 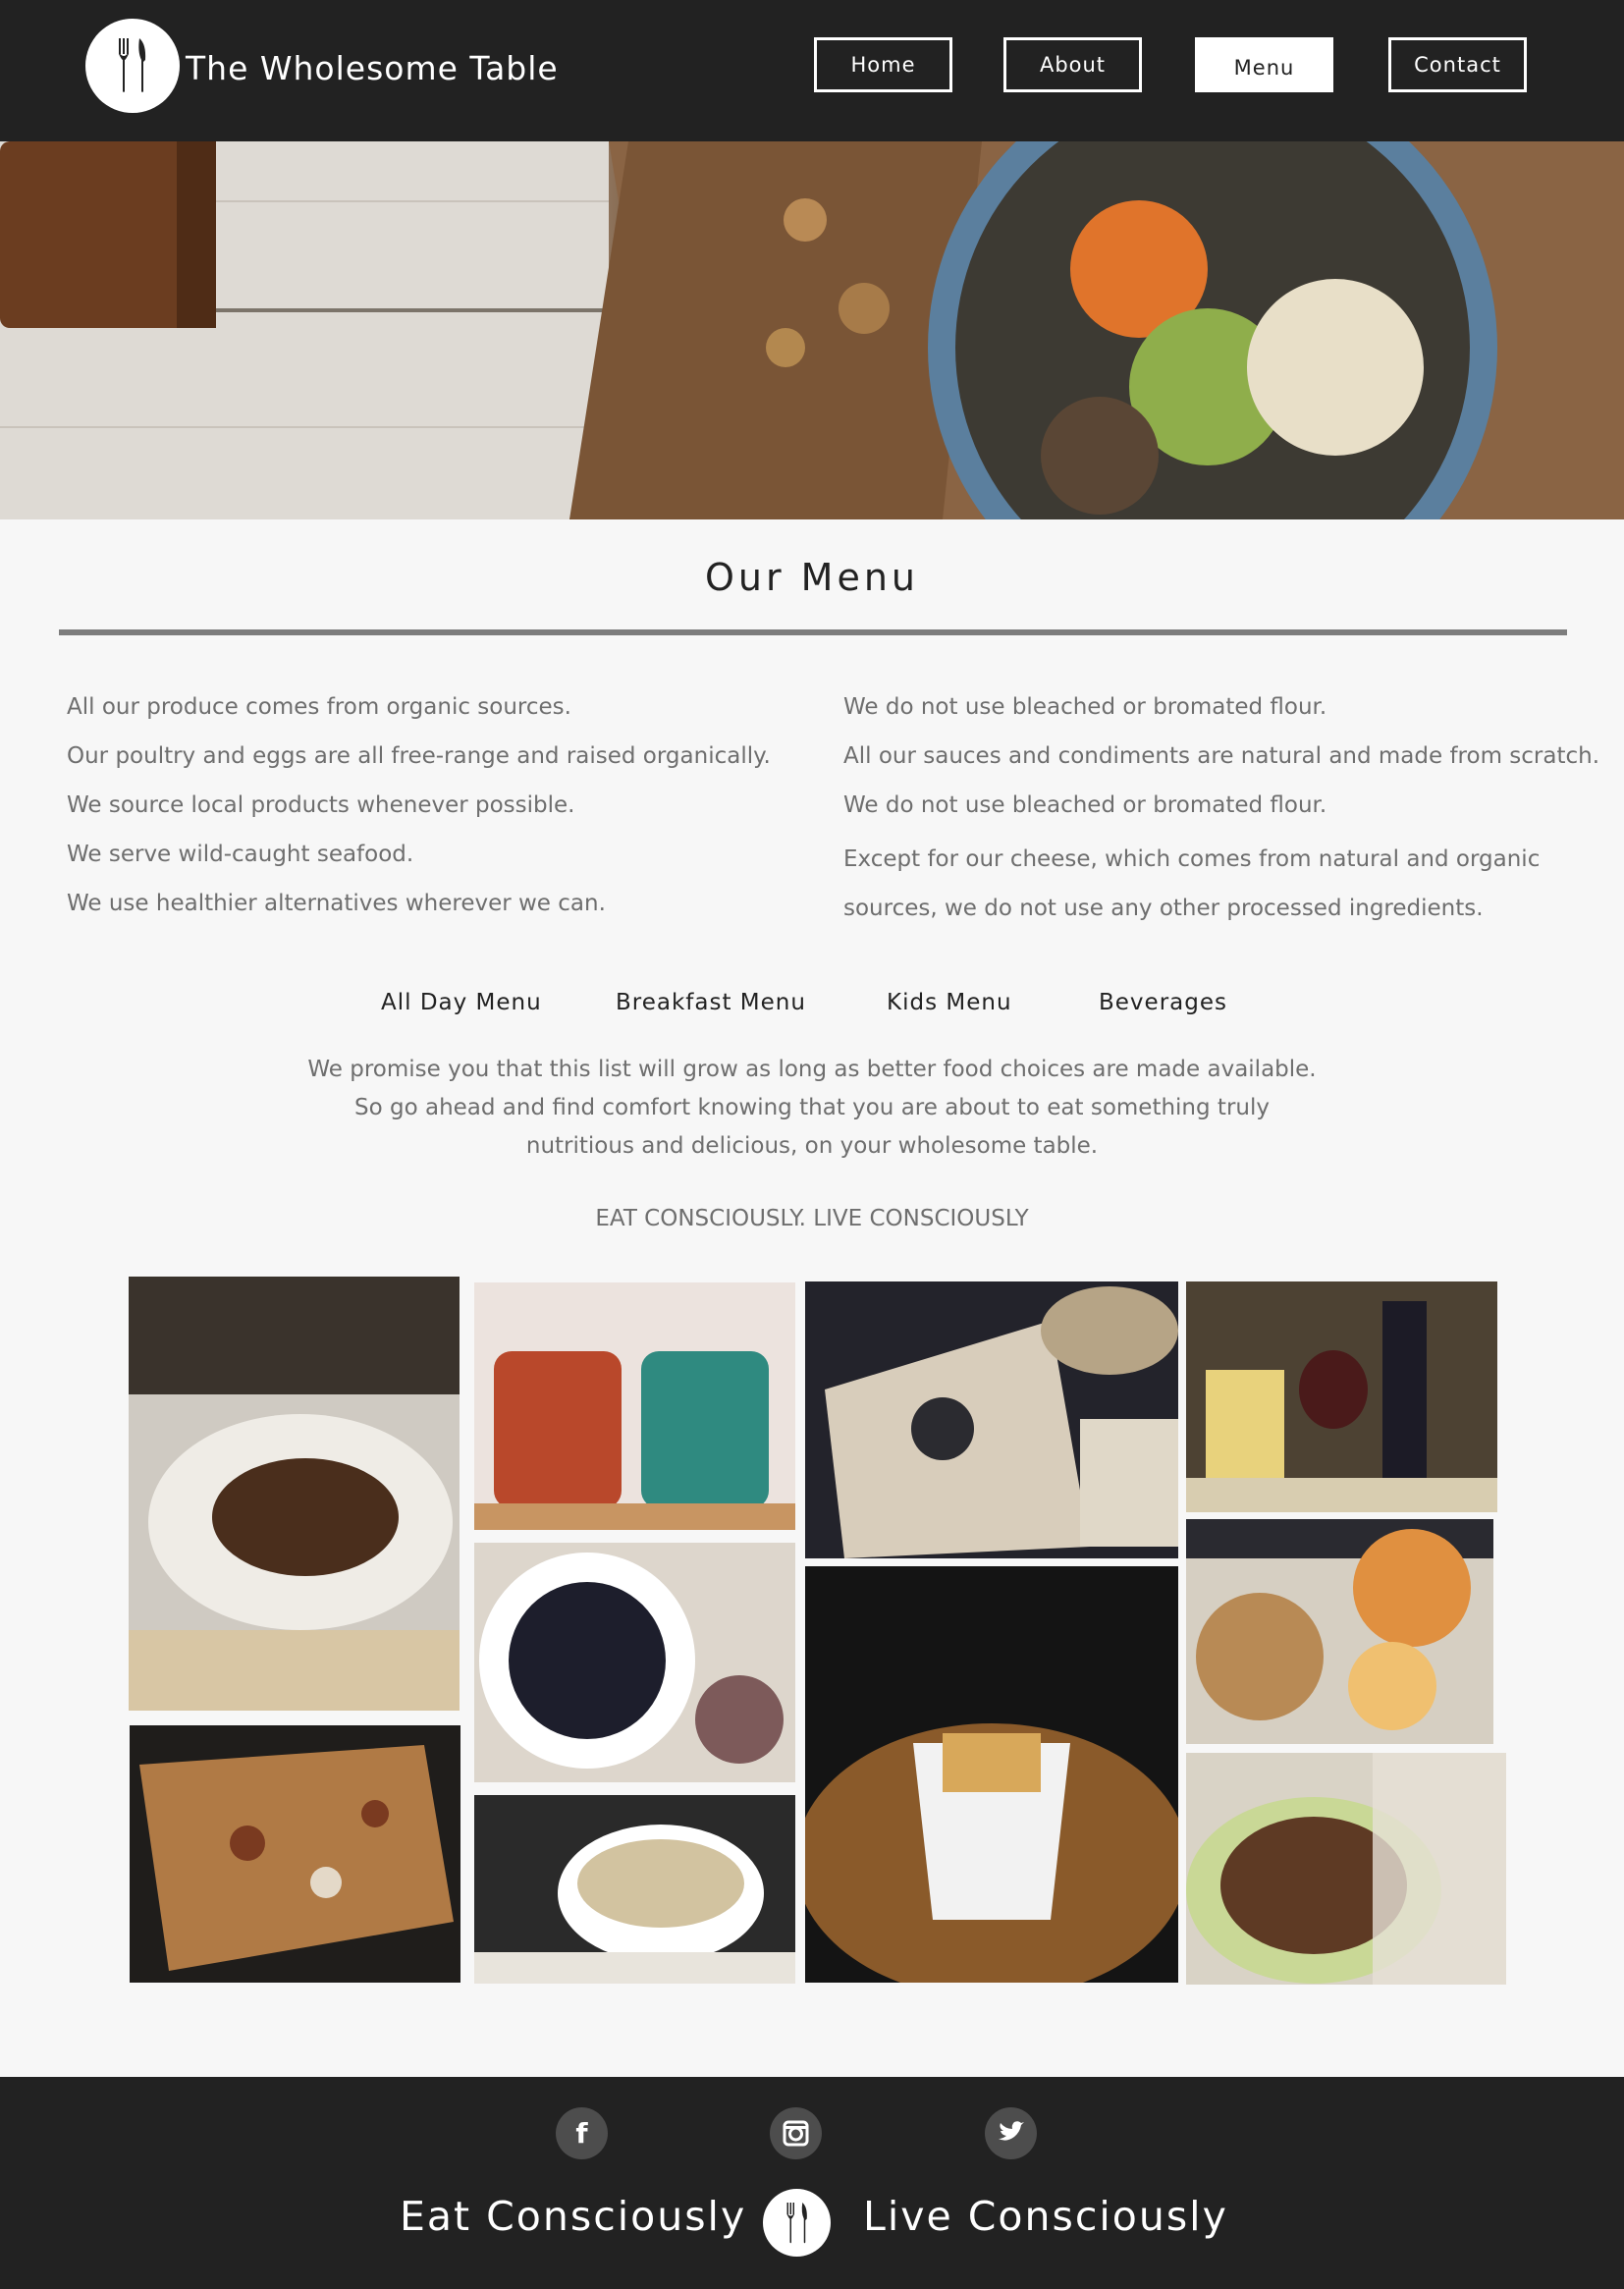 What do you see at coordinates (1264, 64) in the screenshot?
I see `nav-menu-button: Menu` at bounding box center [1264, 64].